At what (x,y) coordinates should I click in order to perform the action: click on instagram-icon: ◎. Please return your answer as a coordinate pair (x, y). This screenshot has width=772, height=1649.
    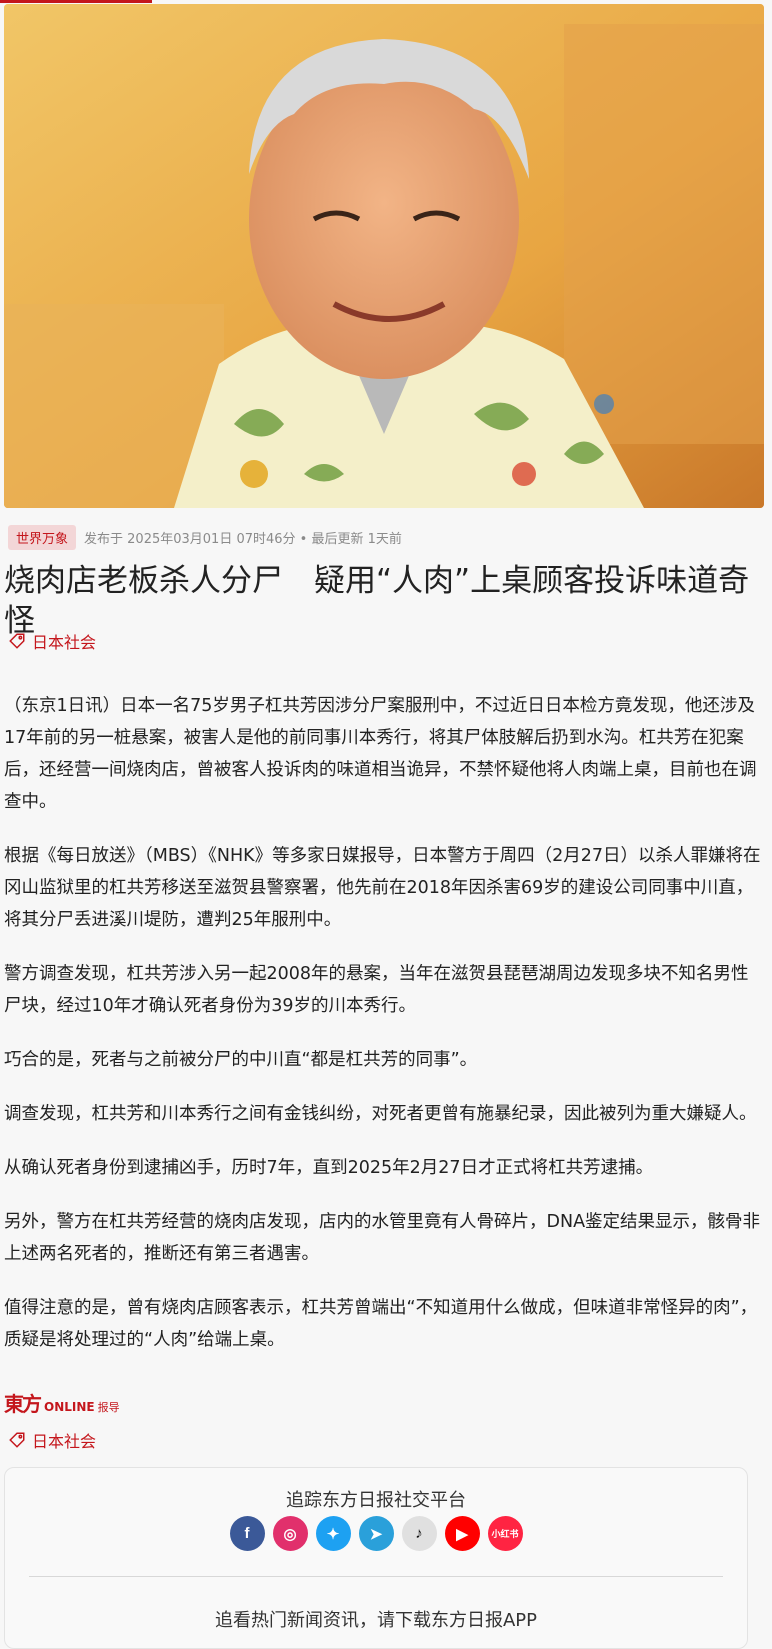
    Looking at the image, I should click on (290, 1533).